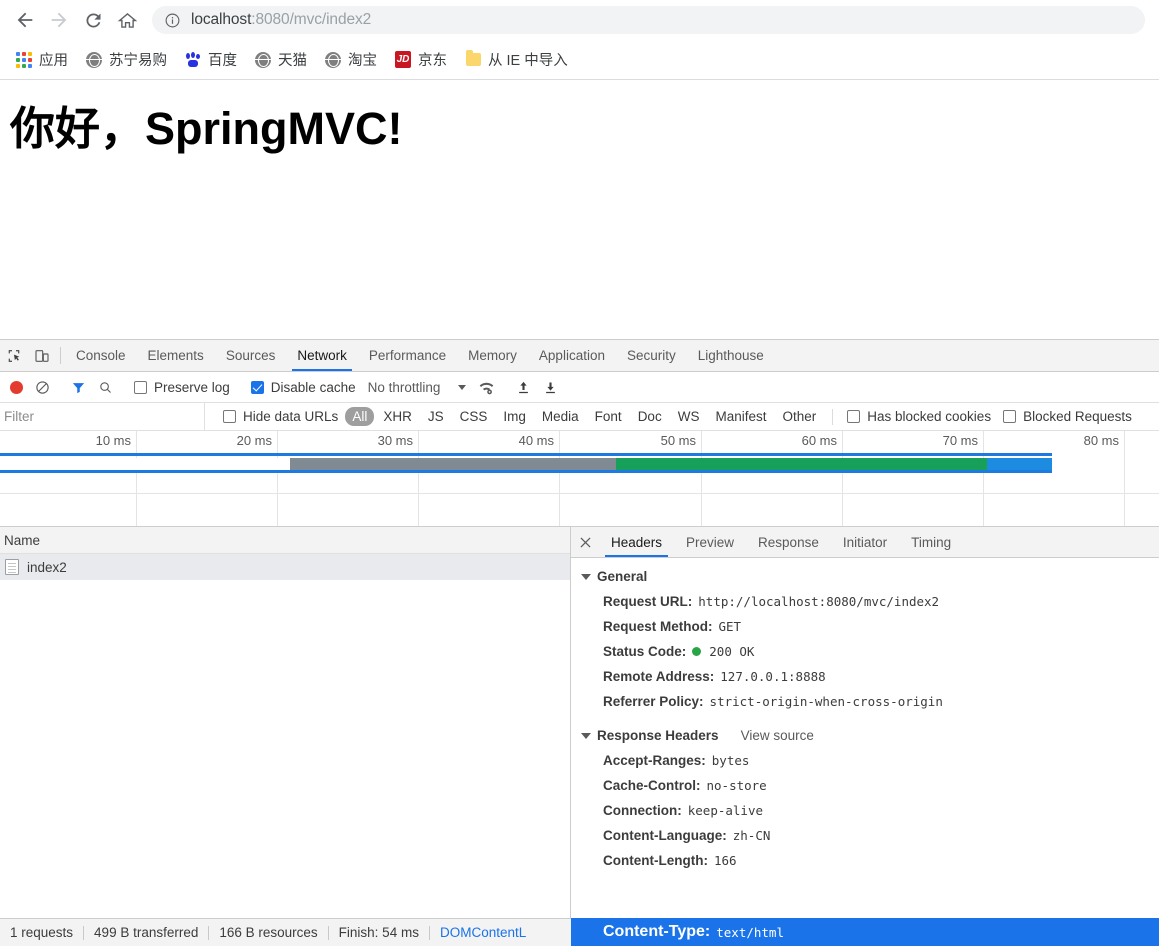 This screenshot has width=1159, height=946. What do you see at coordinates (403, 59) in the screenshot?
I see `jd-icon: JD` at bounding box center [403, 59].